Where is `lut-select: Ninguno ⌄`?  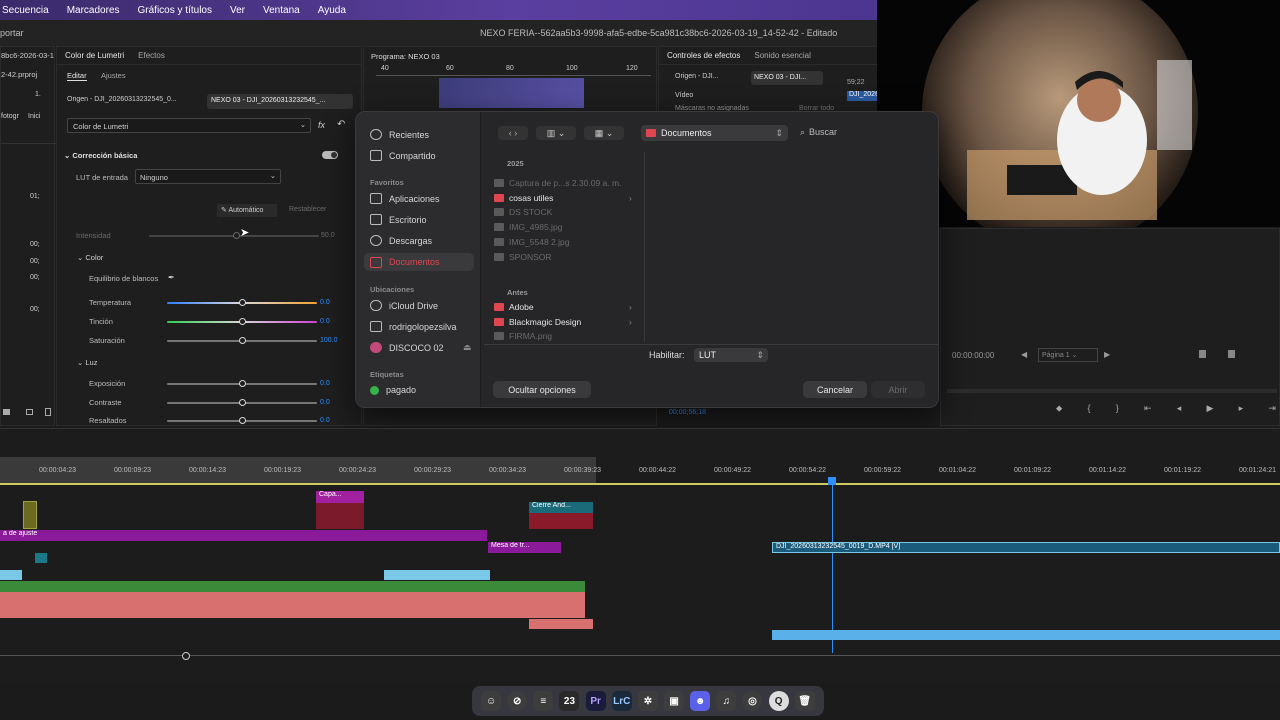
lut-select: Ninguno ⌄ is located at coordinates (208, 176).